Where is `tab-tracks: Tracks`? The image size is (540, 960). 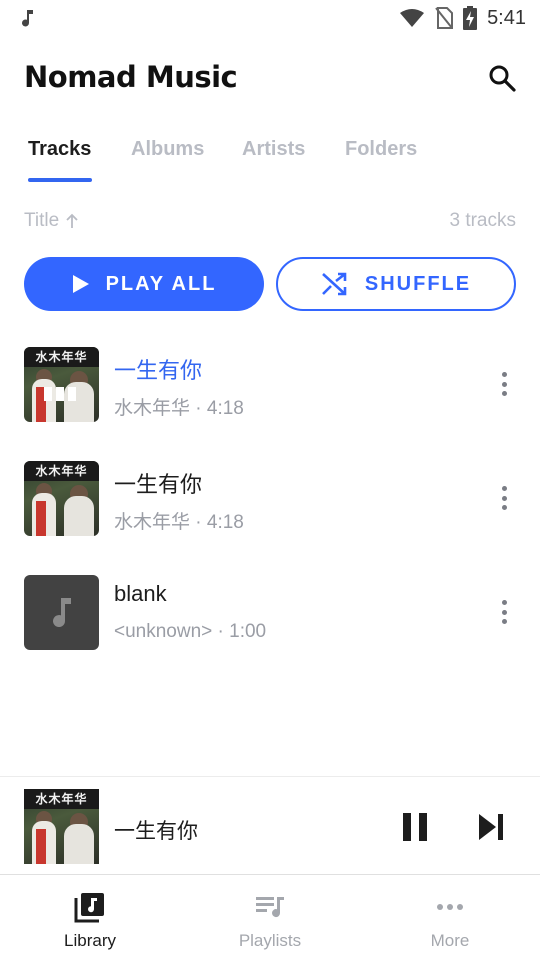
tab-tracks: Tracks is located at coordinates (59, 149).